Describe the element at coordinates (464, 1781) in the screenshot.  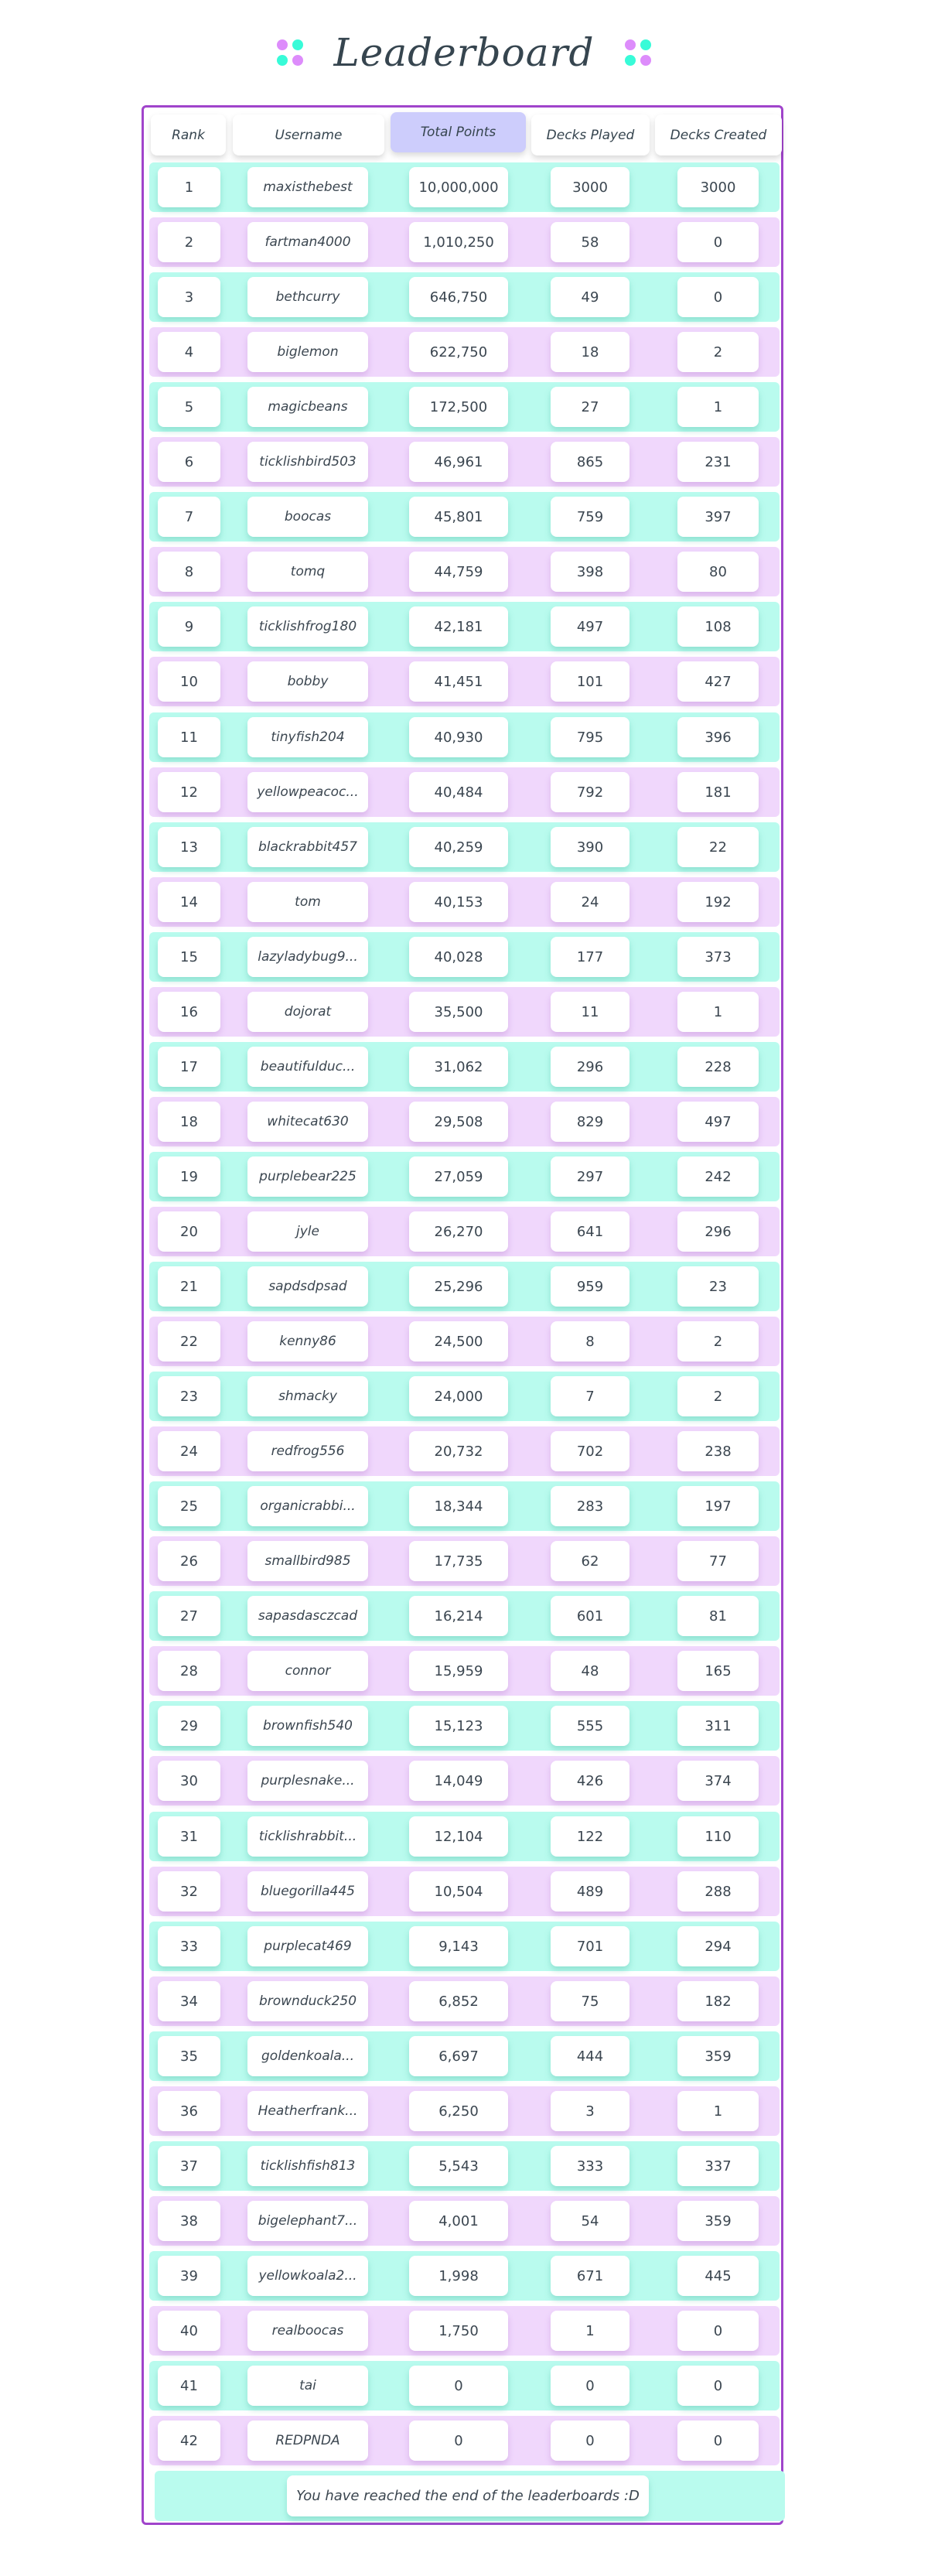
I see `table-row: 30 purplesnake... 14,049 426 374` at that location.